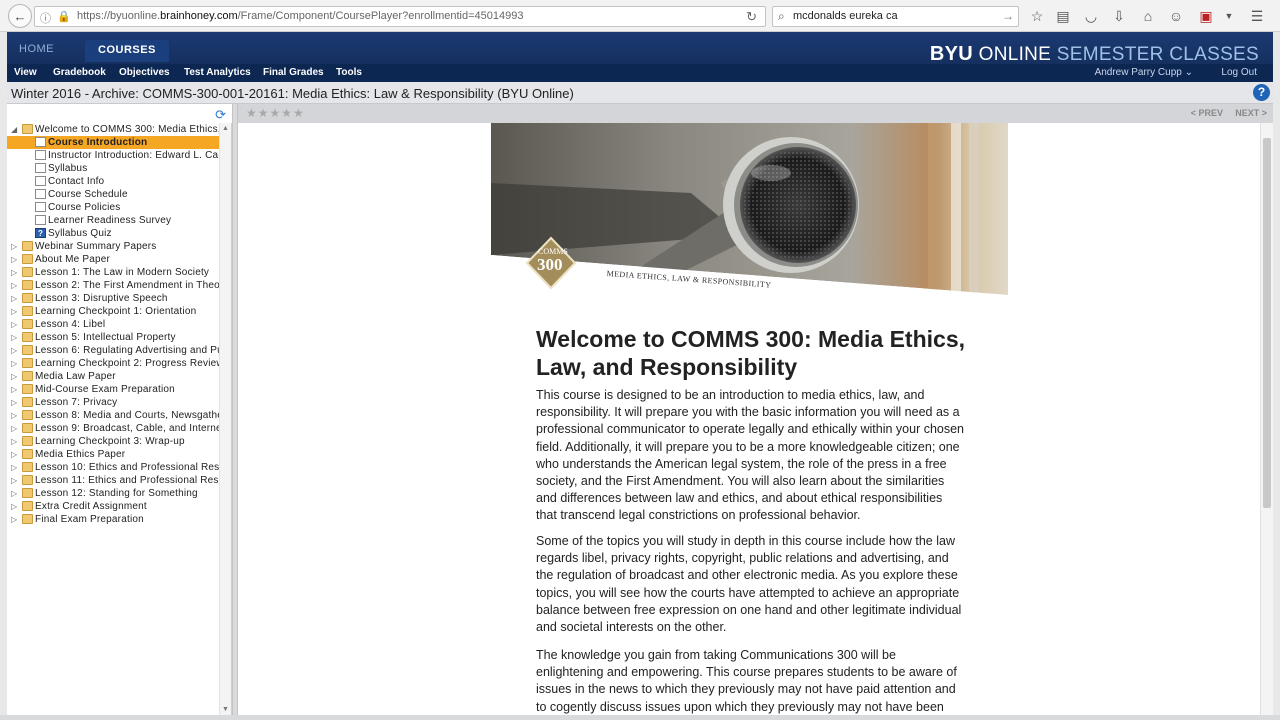  I want to click on search-box: ⌕ mcdonalds eureka ca →, so click(895, 16).